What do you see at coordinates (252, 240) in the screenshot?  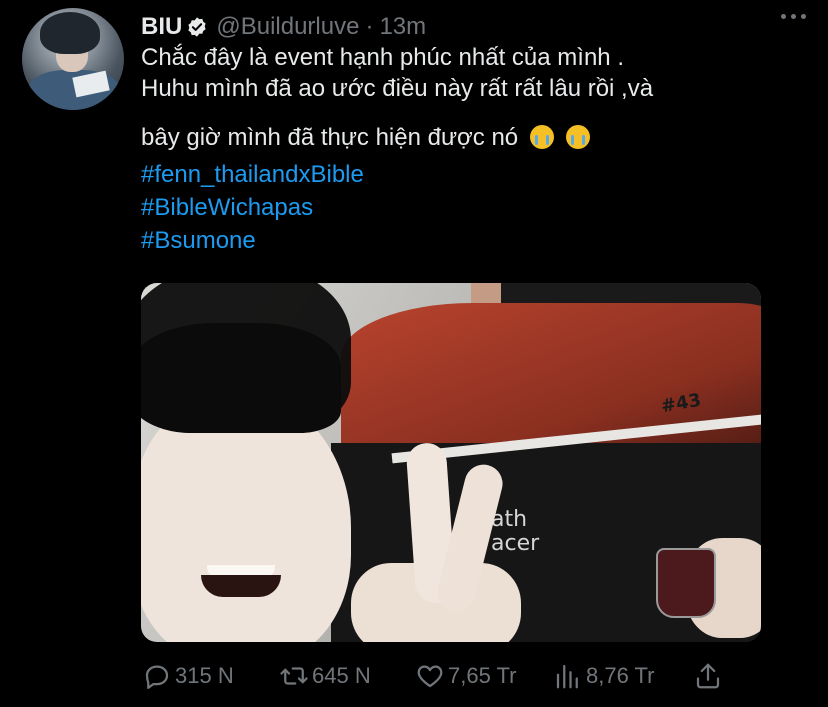 I see `hashtag-link: #Bsumone` at bounding box center [252, 240].